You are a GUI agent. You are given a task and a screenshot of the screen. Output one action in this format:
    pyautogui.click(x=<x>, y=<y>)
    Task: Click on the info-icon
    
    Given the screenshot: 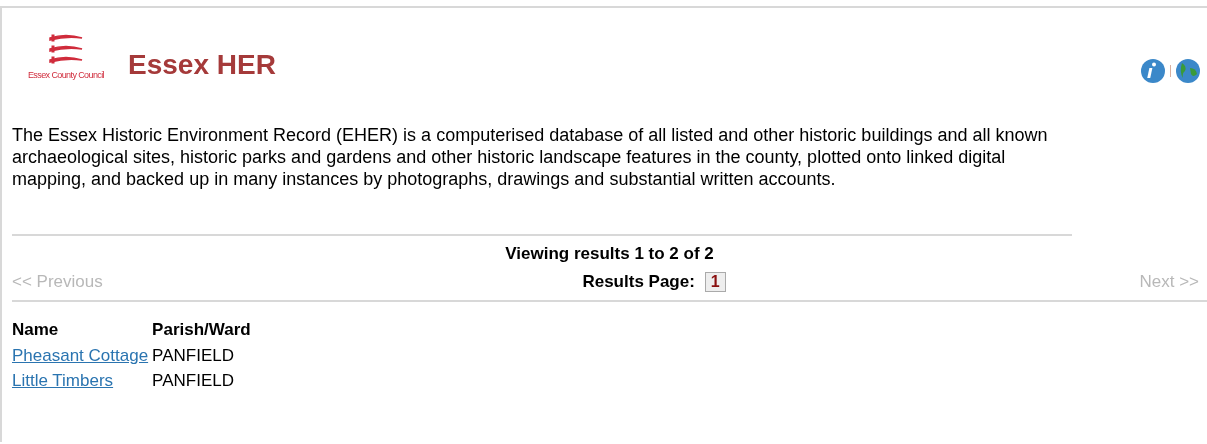 What is the action you would take?
    pyautogui.click(x=1153, y=71)
    